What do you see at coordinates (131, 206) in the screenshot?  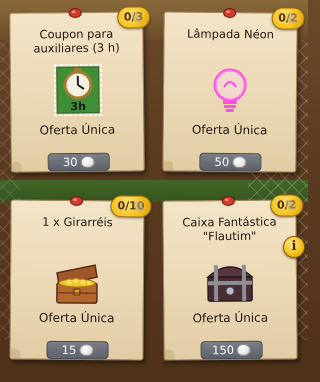 I see `purchase-counter-badge: 0/10` at bounding box center [131, 206].